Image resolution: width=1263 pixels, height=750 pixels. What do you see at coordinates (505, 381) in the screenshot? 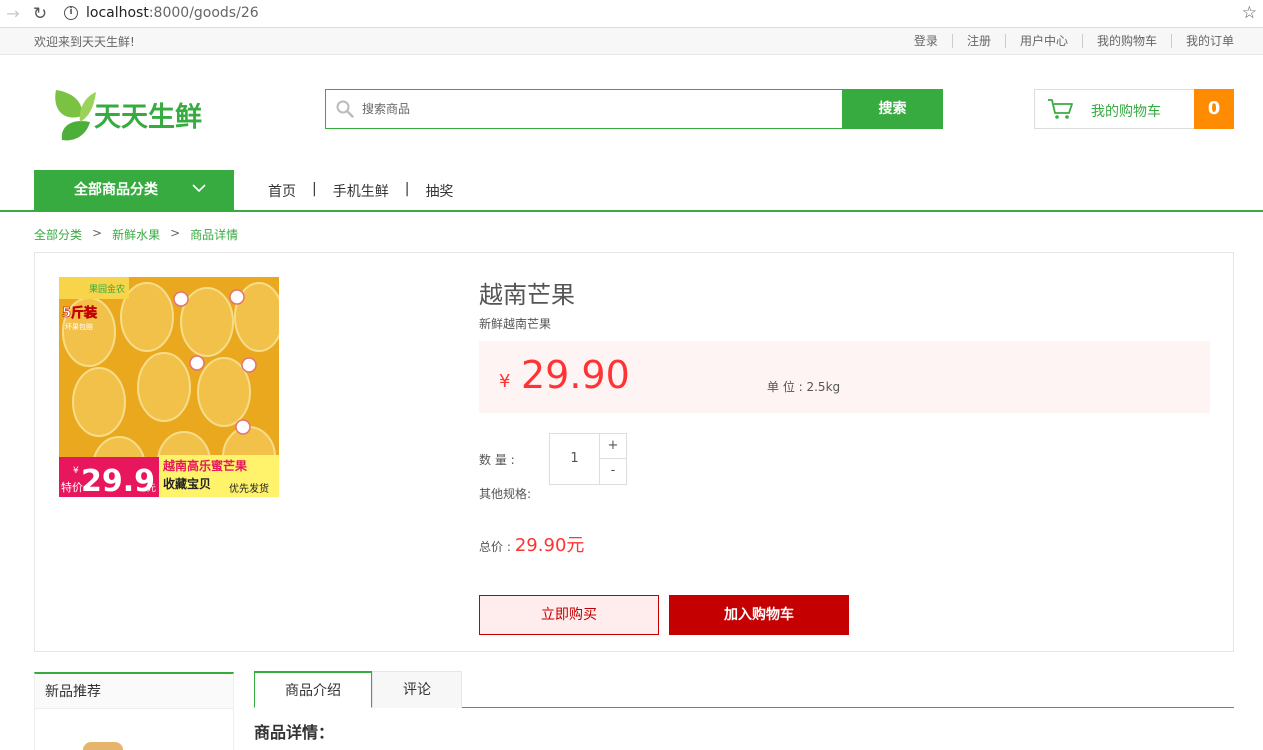
I see `currency-symbol: ¥` at bounding box center [505, 381].